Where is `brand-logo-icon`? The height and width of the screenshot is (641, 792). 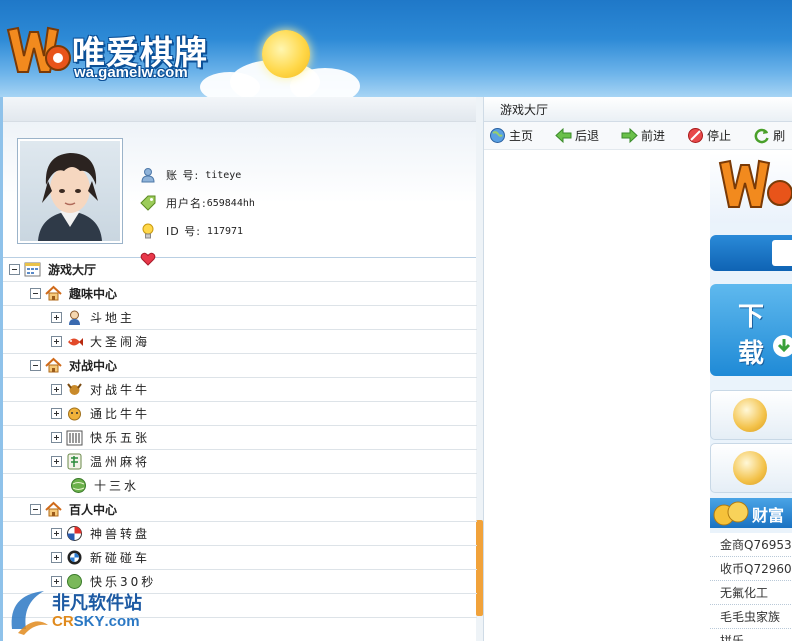 brand-logo-icon is located at coordinates (755, 183).